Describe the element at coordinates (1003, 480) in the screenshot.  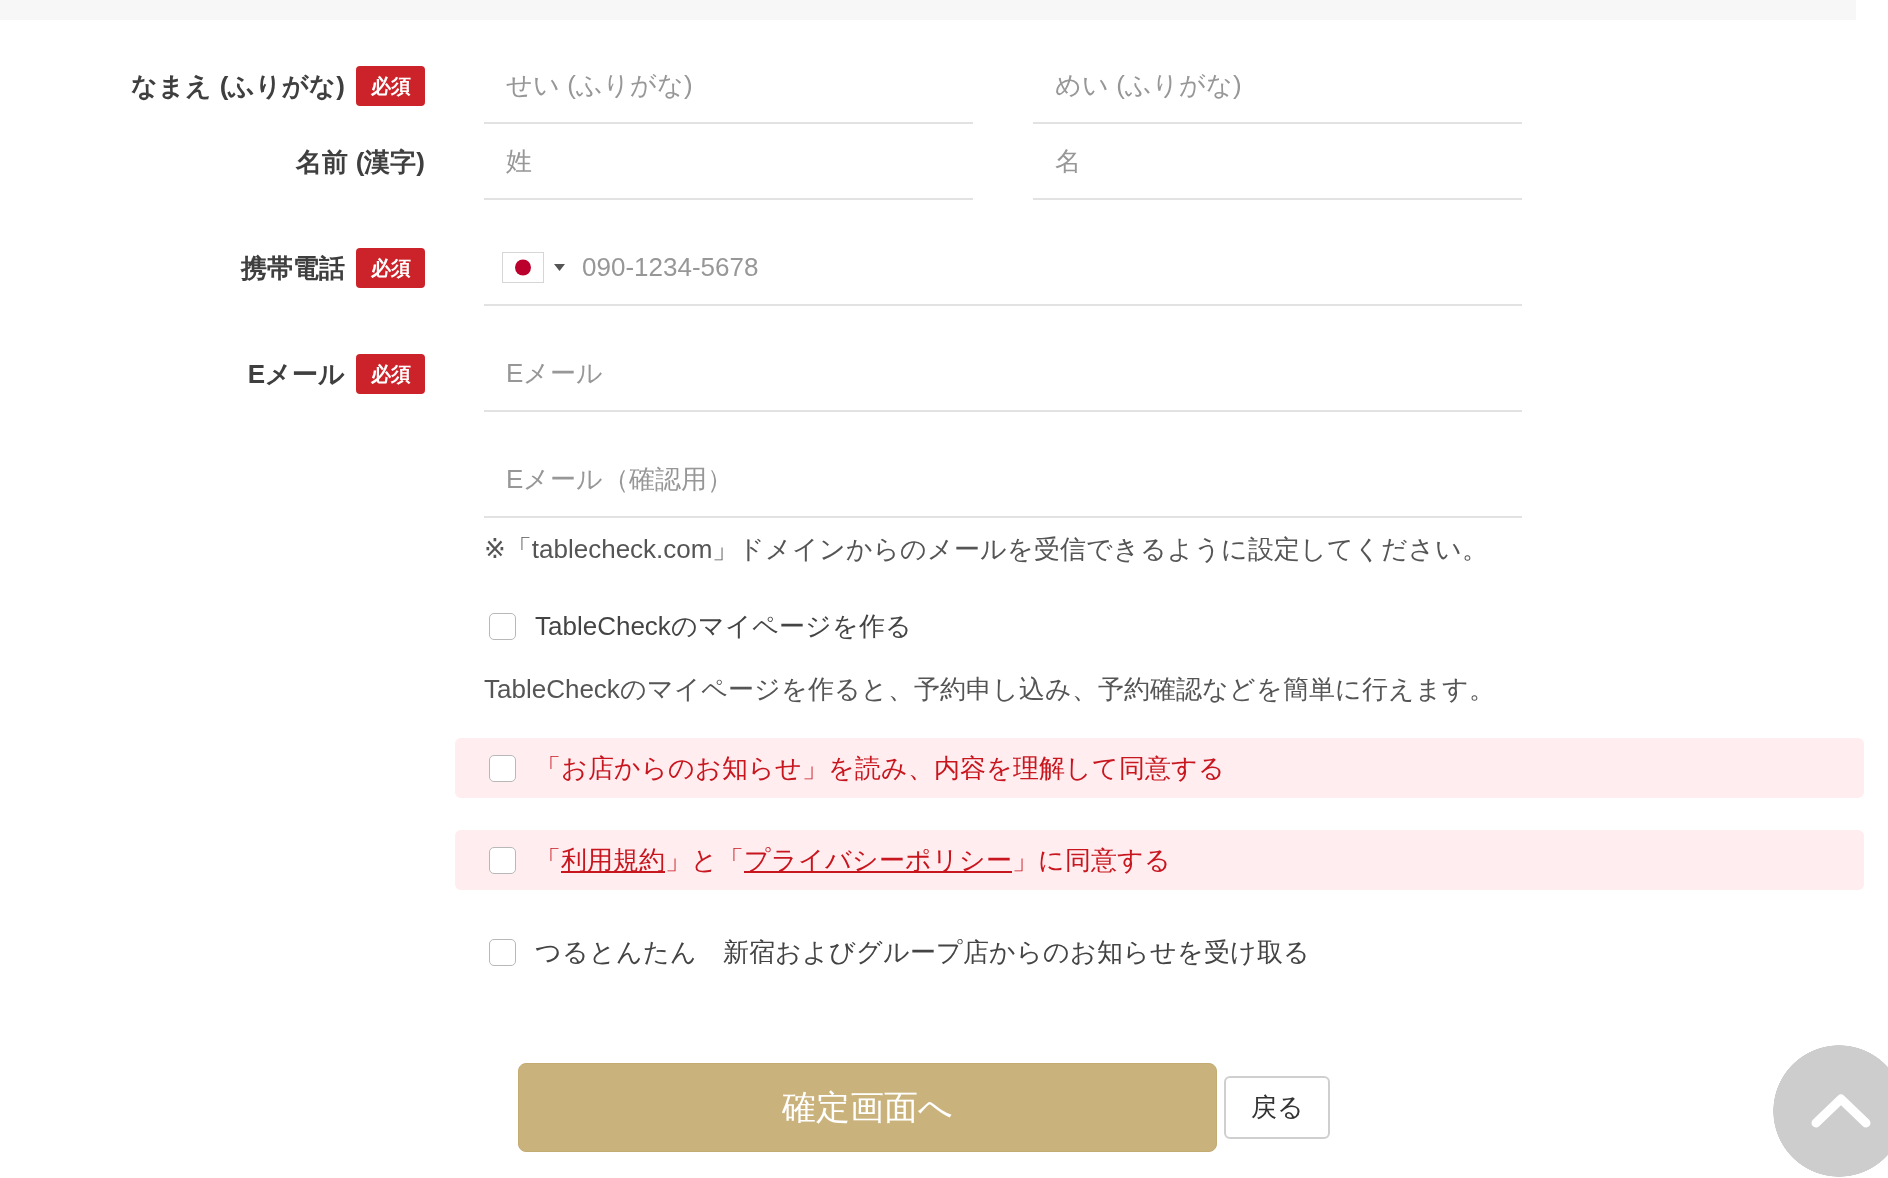
I see `text-field: Eメール（確認用）` at that location.